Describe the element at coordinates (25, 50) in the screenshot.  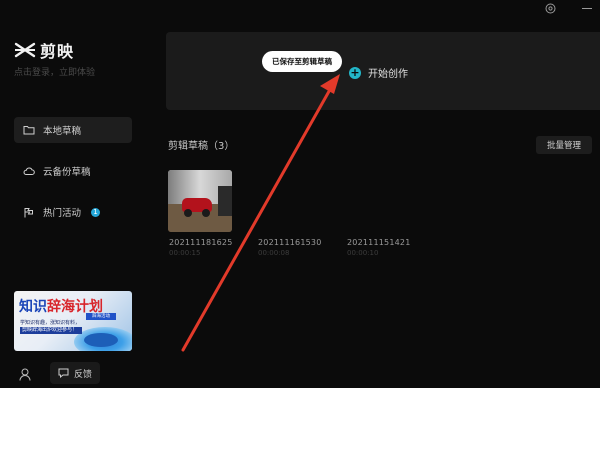
I see `capcut-logo-icon` at that location.